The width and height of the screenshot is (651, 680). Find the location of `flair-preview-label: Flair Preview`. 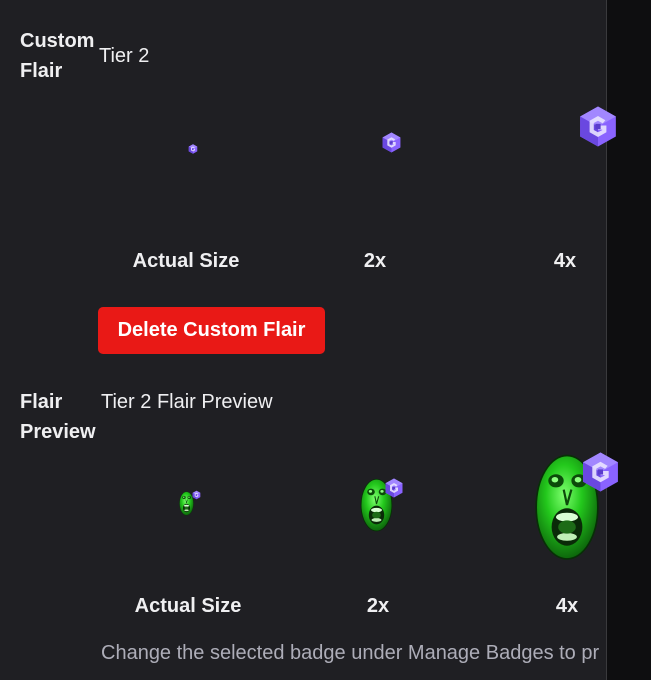

flair-preview-label: Flair Preview is located at coordinates (58, 417).